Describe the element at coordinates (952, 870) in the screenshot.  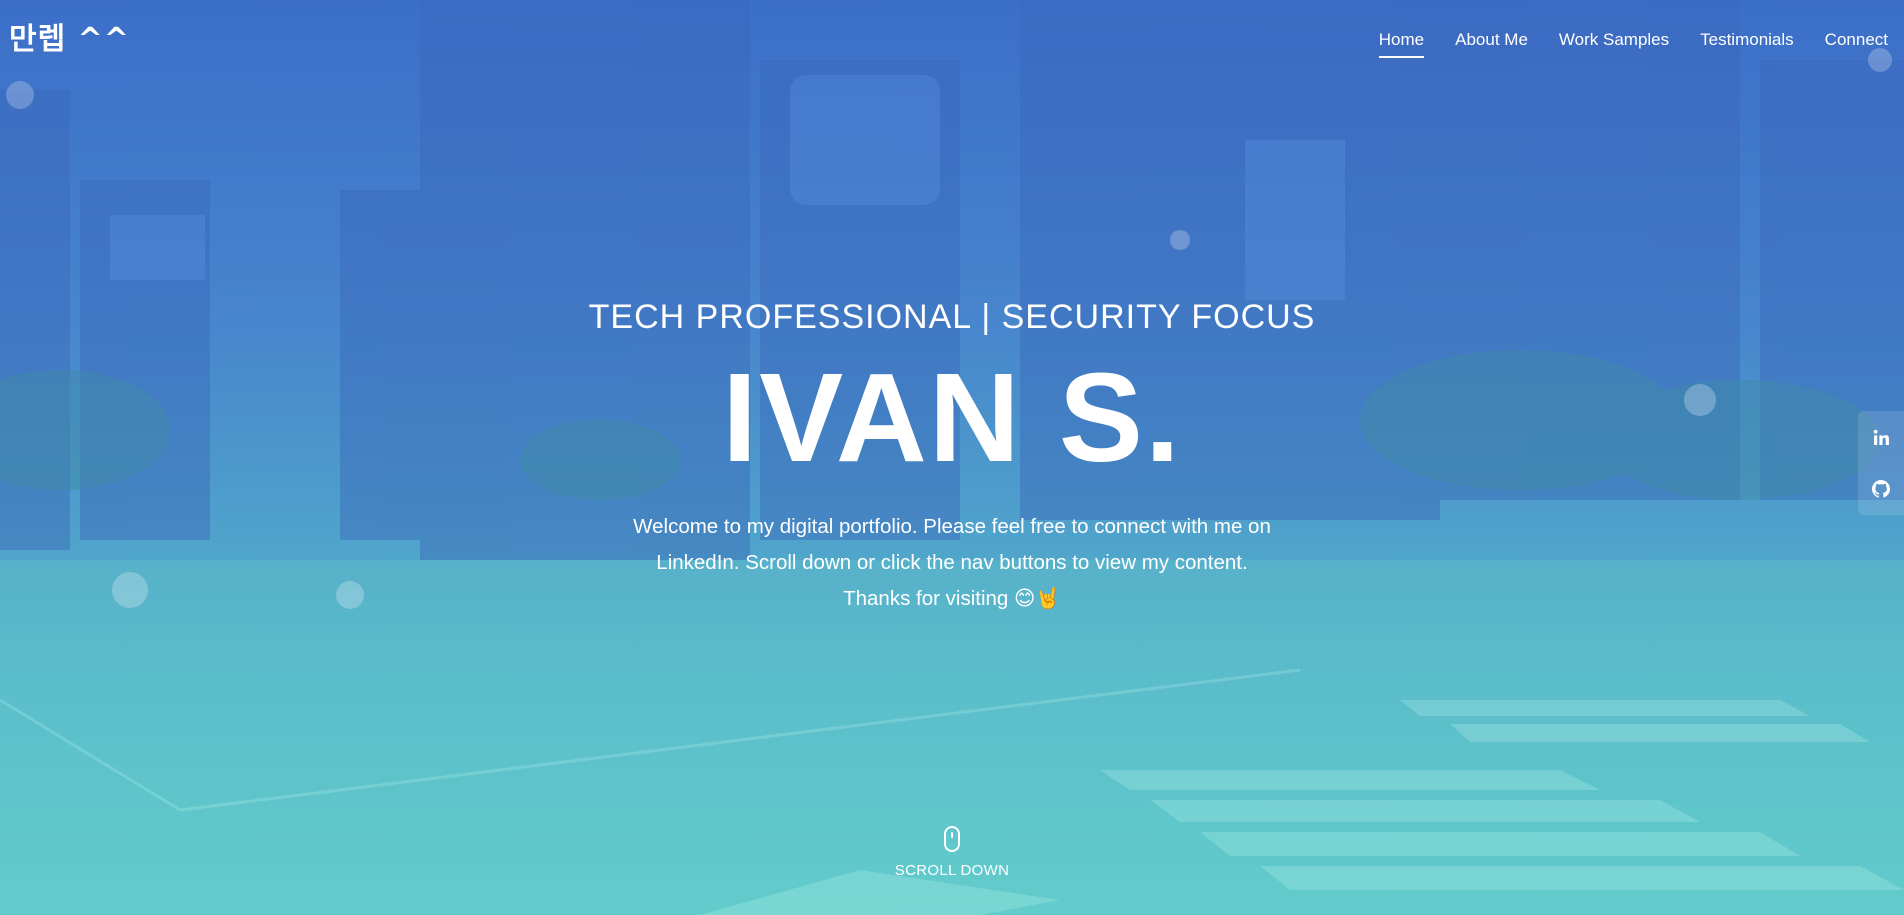
I see `scroll-down-label: SCROLL DOWN` at that location.